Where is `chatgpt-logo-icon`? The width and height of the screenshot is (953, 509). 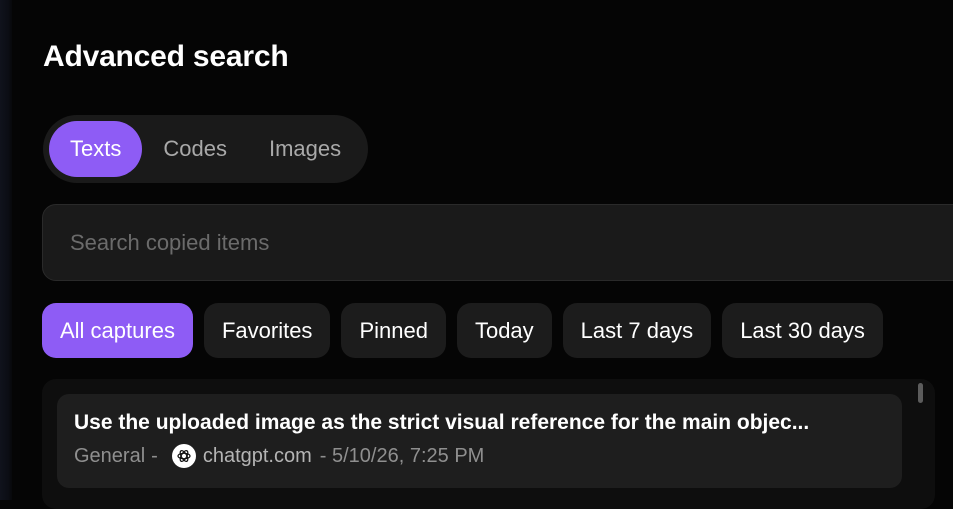 chatgpt-logo-icon is located at coordinates (183, 456).